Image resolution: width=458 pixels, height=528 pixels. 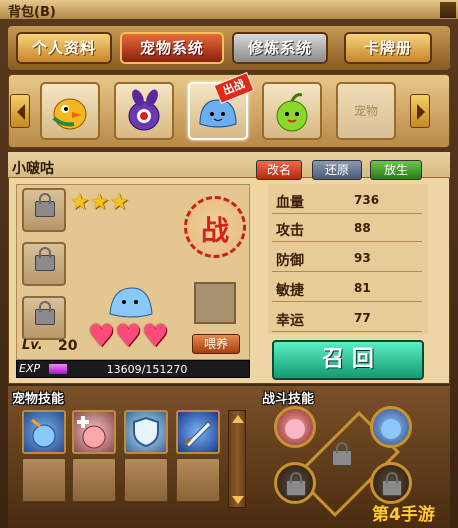 What do you see at coordinates (32, 345) in the screenshot?
I see `level-label: Lv.` at bounding box center [32, 345].